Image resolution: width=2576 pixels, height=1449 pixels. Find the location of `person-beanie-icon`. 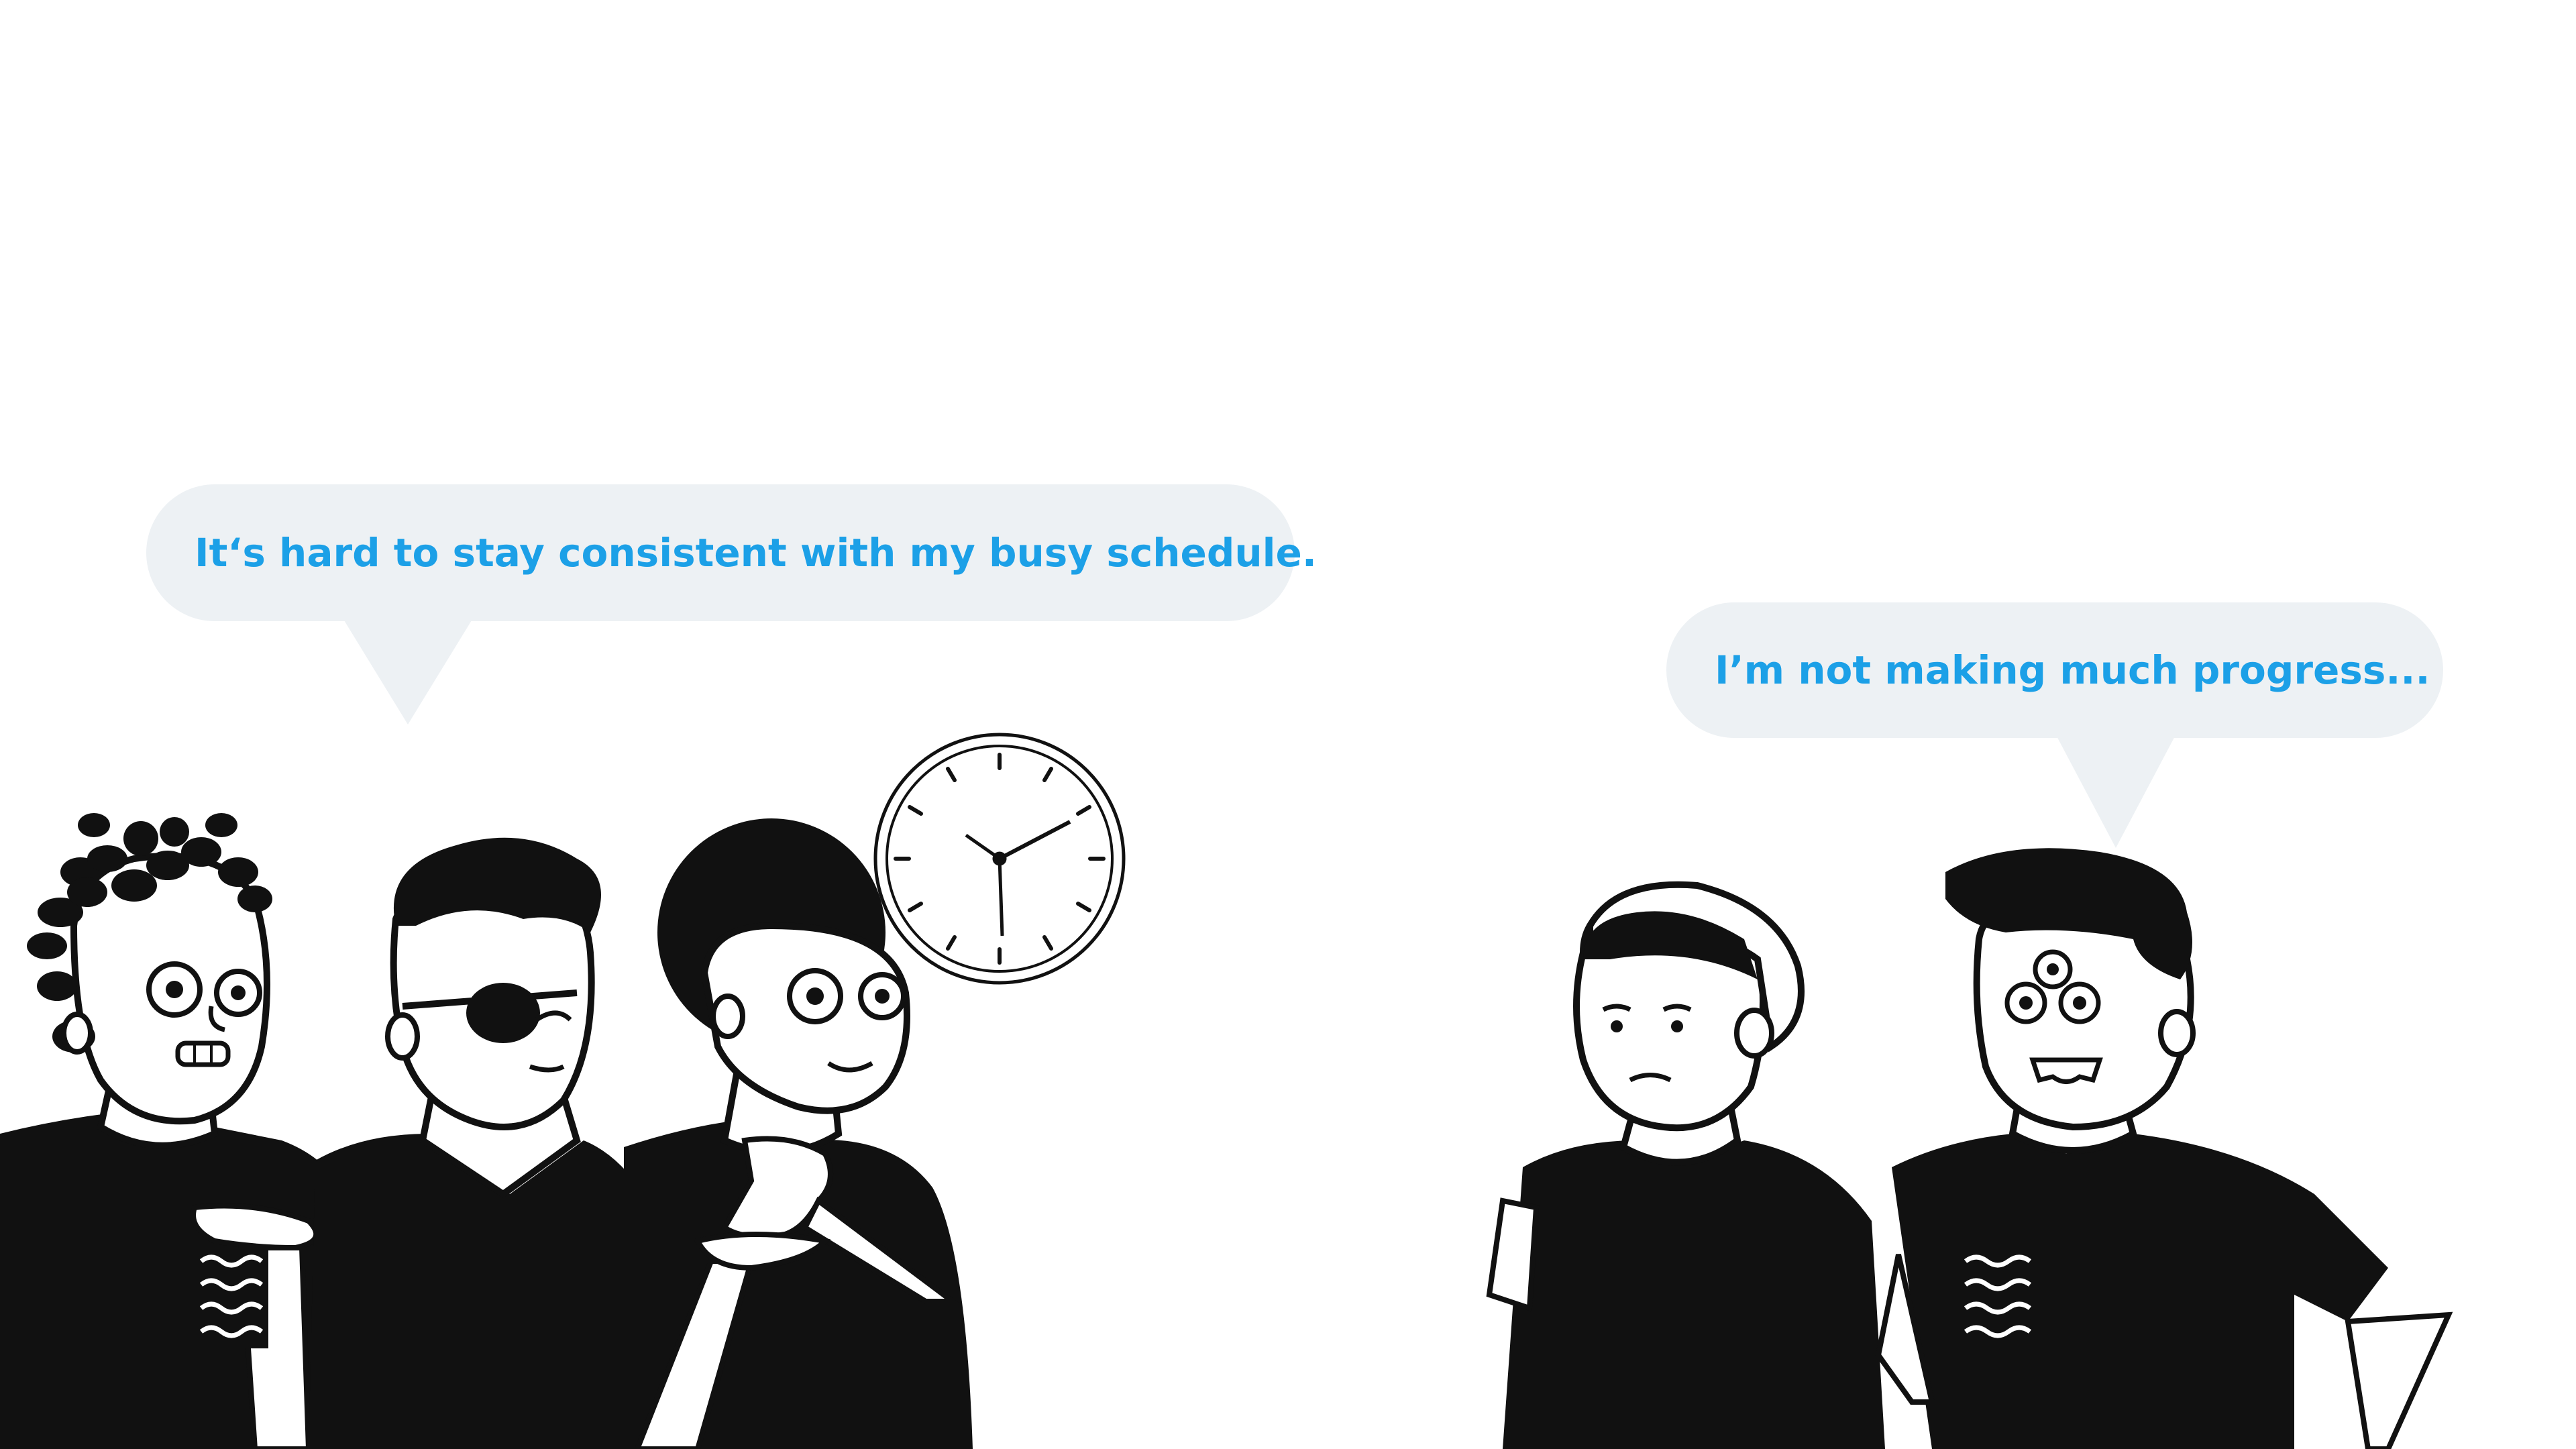

person-beanie-icon is located at coordinates (1685, 1165).